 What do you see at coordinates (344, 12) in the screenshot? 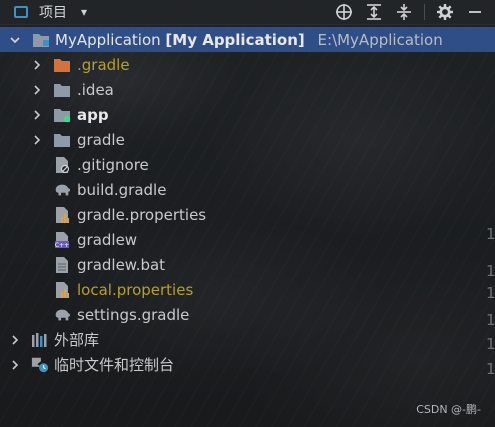
I see `locate-icon` at bounding box center [344, 12].